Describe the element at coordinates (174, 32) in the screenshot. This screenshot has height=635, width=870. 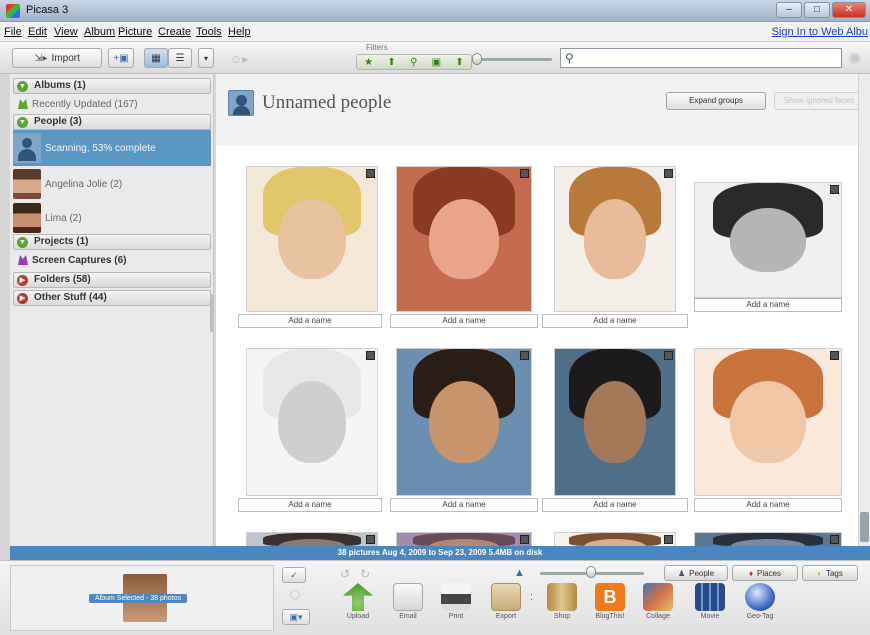
I see `menu-create: Create` at that location.